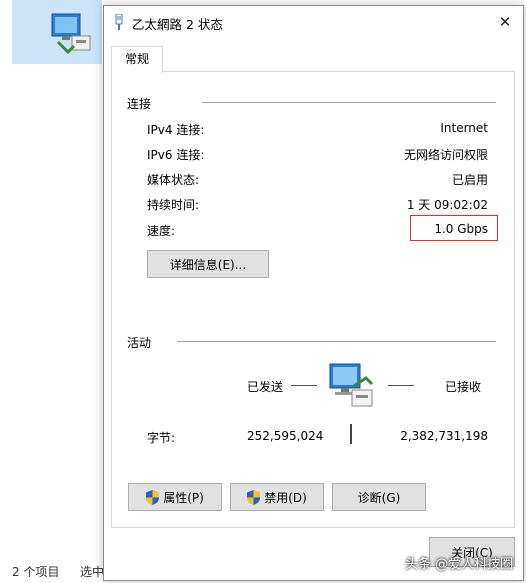 The width and height of the screenshot is (526, 583). What do you see at coordinates (139, 343) in the screenshot?
I see `activity-section-label: 活动` at bounding box center [139, 343].